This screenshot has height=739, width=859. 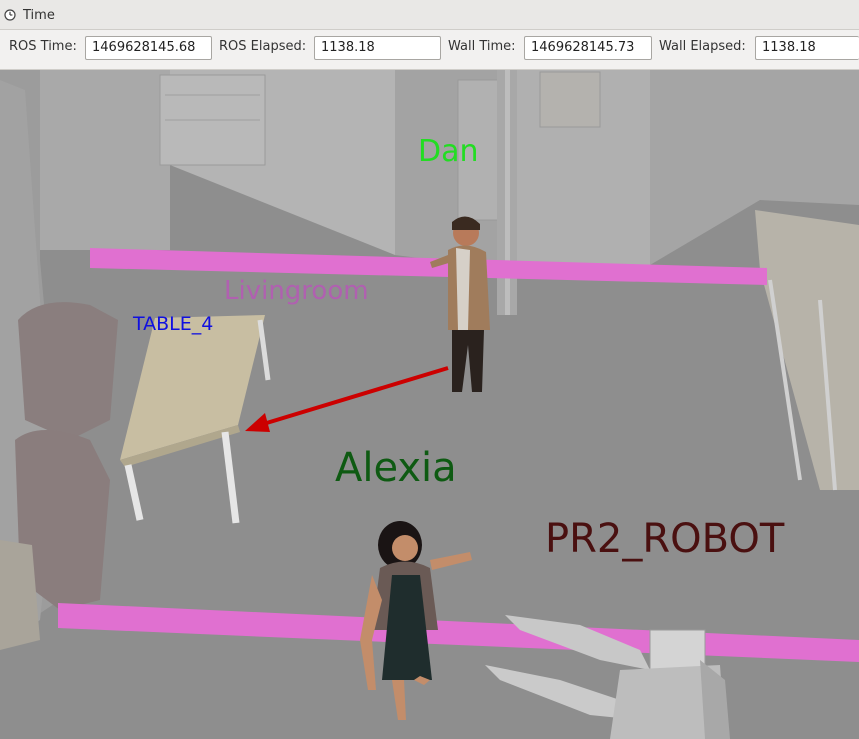 What do you see at coordinates (43, 46) in the screenshot?
I see `ros-time-label: ROS Time:` at bounding box center [43, 46].